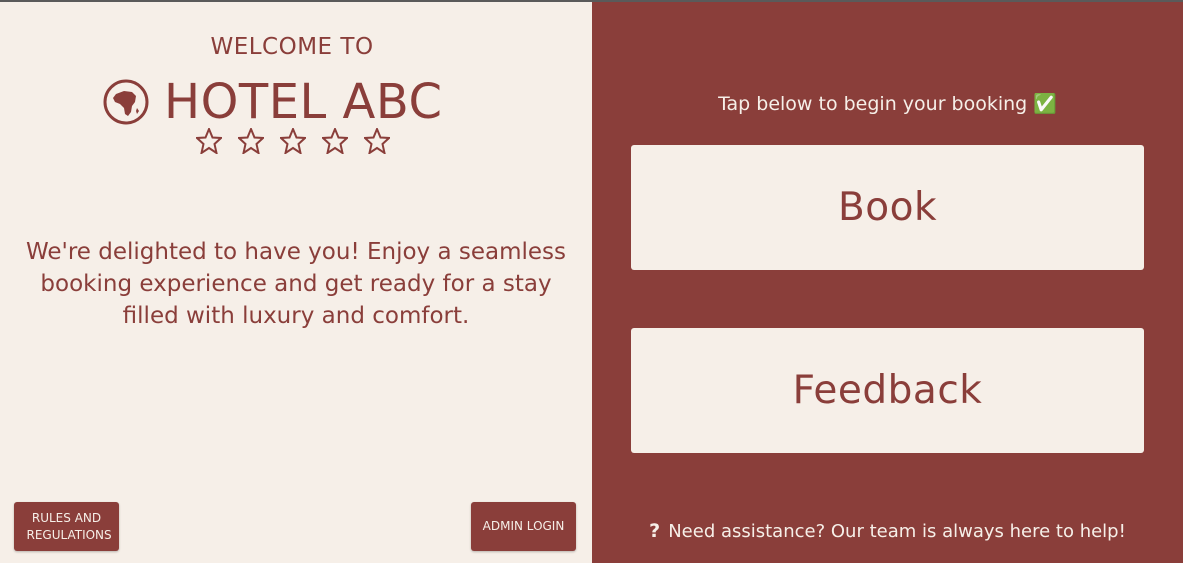 This screenshot has height=563, width=1183. What do you see at coordinates (887, 104) in the screenshot?
I see `booking-prompt: Tap below to begin your booking ✅` at bounding box center [887, 104].